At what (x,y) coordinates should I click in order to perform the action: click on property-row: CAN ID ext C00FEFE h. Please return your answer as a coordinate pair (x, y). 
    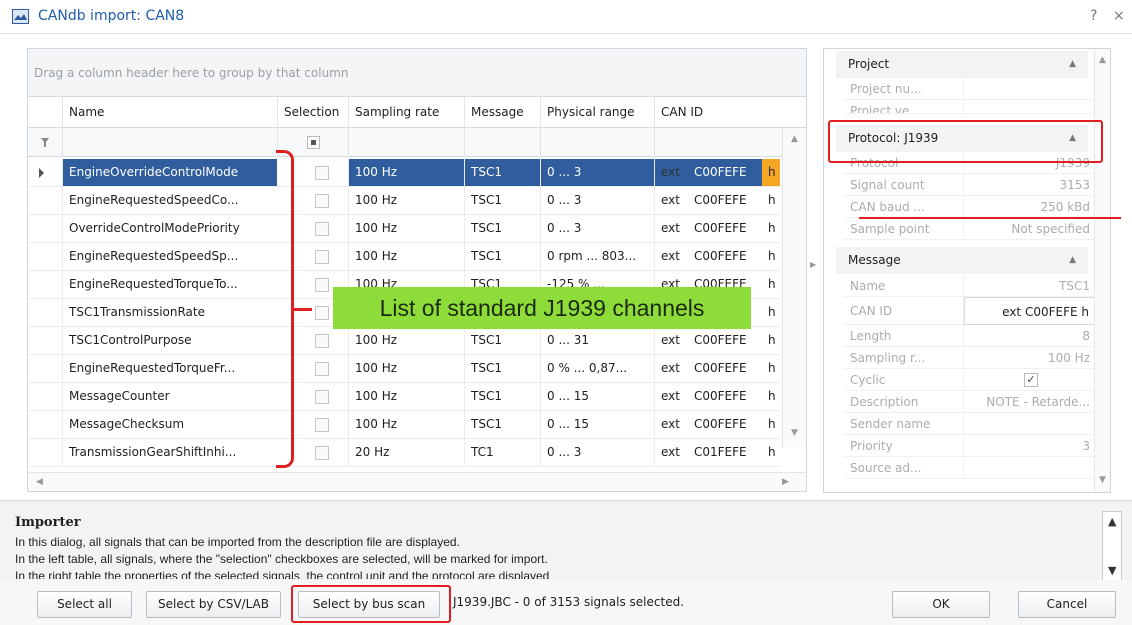
    Looking at the image, I should click on (970, 311).